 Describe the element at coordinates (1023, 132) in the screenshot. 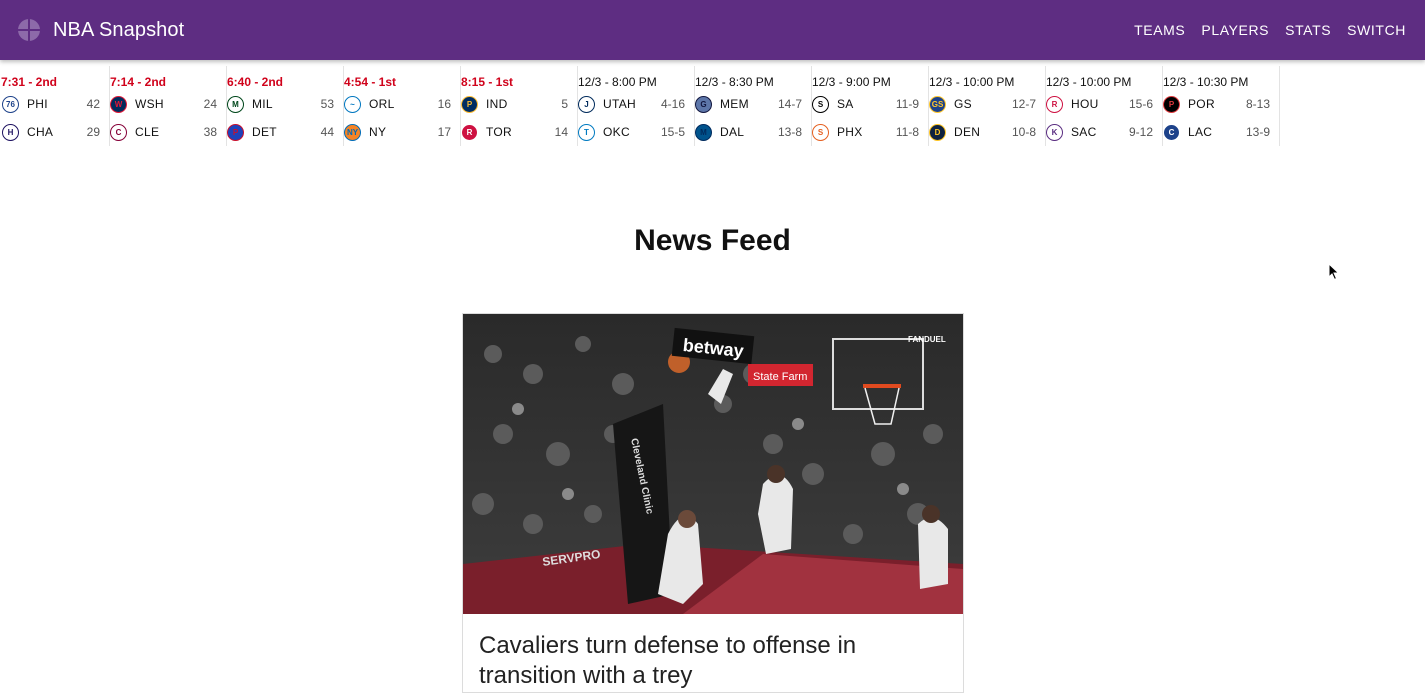

I see `team-record: 10-8` at that location.